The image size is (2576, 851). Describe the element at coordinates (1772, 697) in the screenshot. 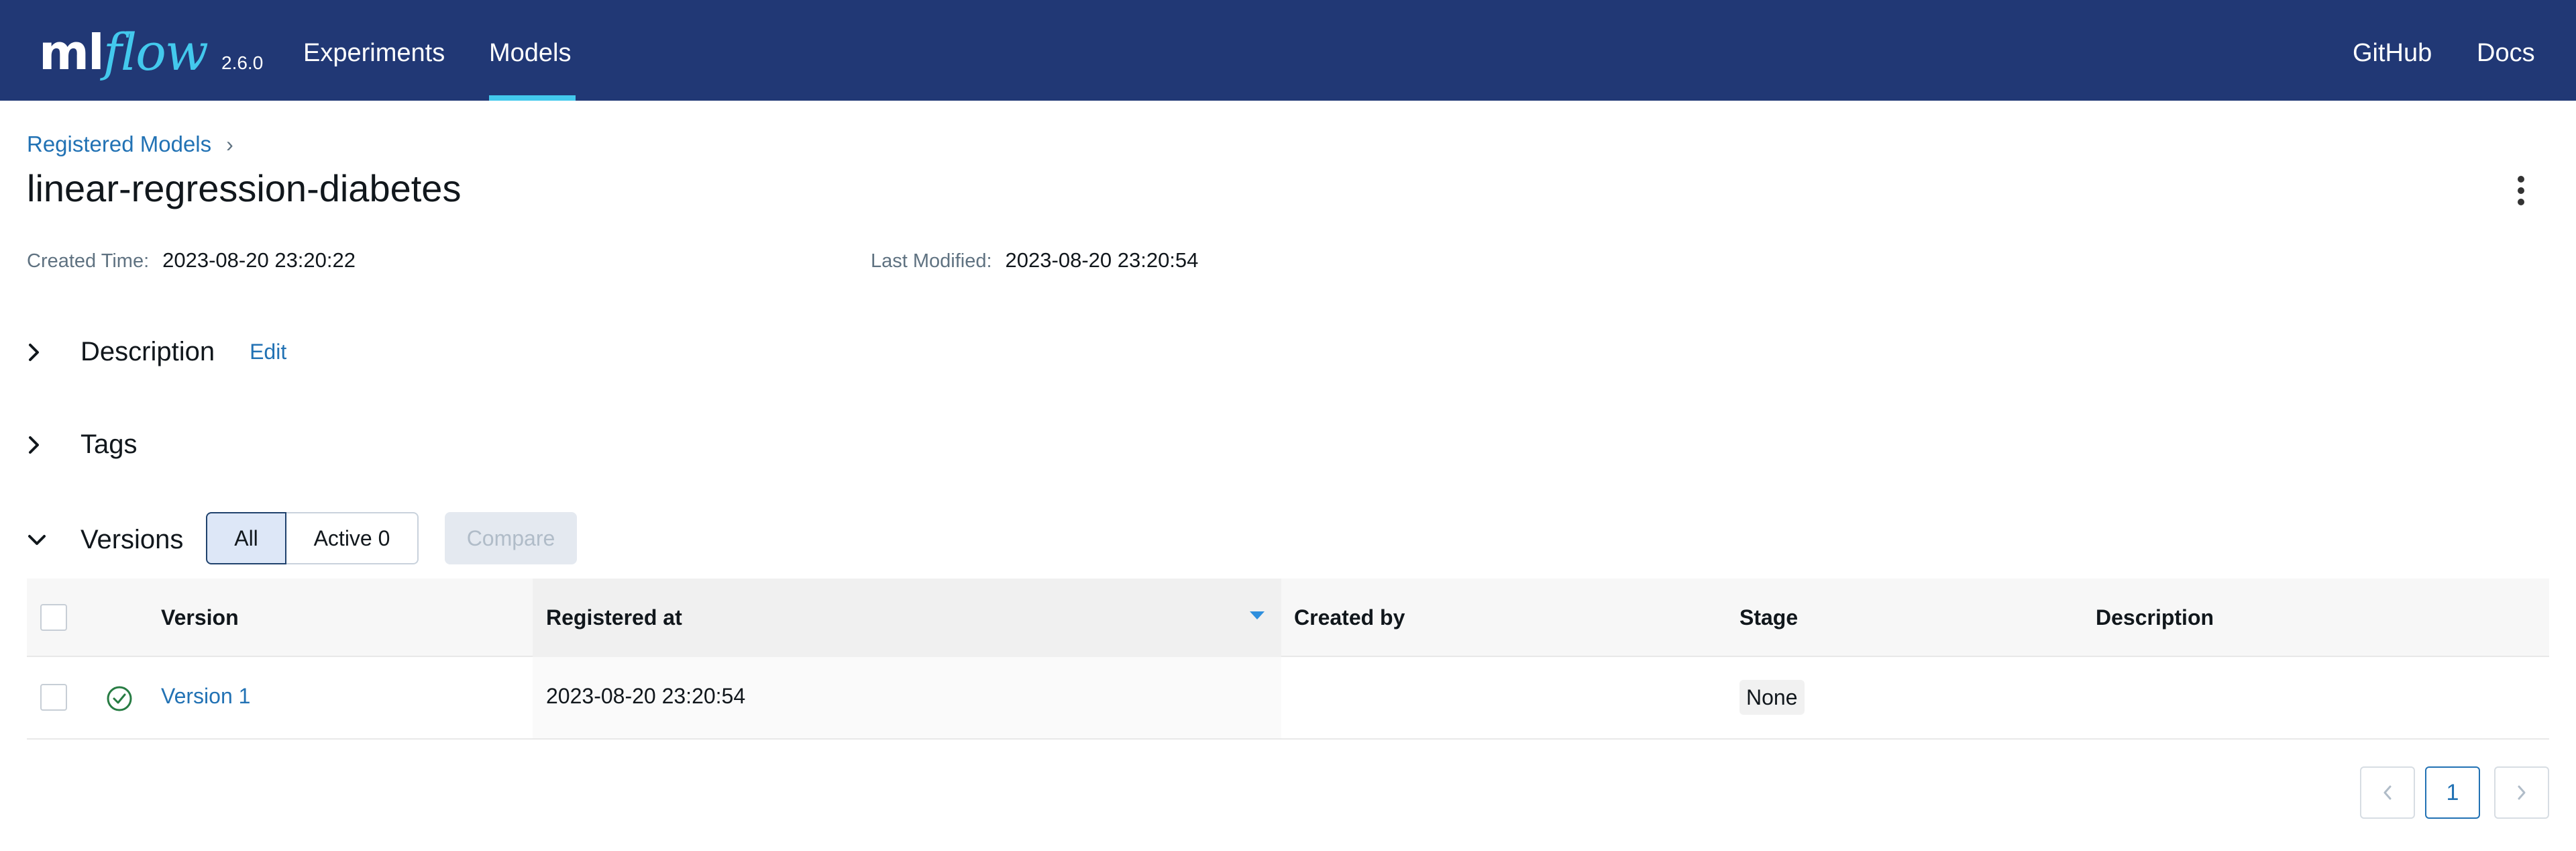

I see `stage-badge: None` at that location.